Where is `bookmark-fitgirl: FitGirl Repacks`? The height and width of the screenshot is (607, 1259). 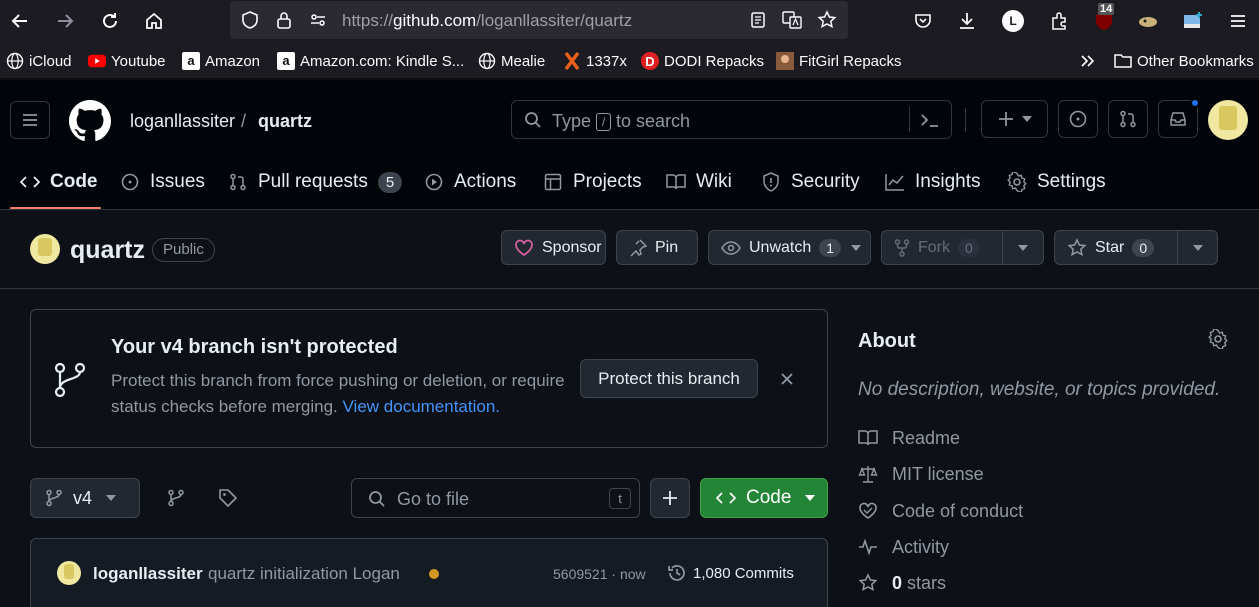
bookmark-fitgirl: FitGirl Repacks is located at coordinates (839, 61).